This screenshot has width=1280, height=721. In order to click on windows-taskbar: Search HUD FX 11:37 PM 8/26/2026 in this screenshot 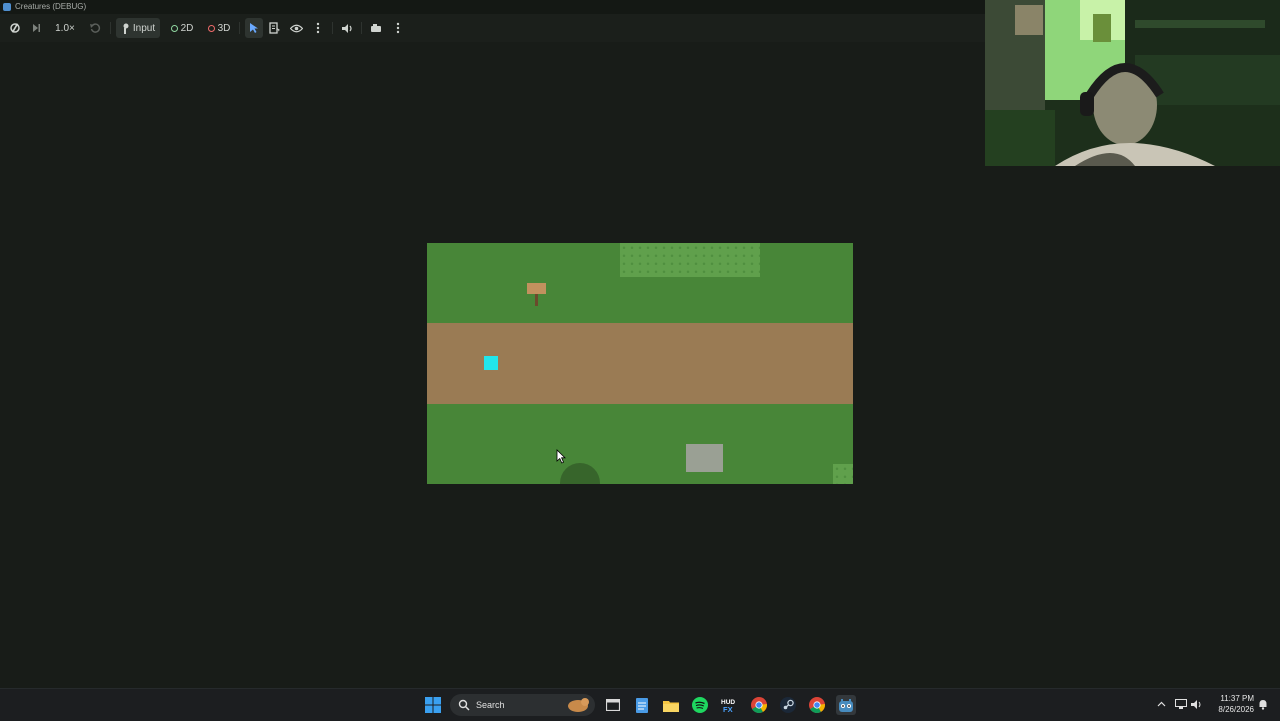, I will do `click(640, 704)`.